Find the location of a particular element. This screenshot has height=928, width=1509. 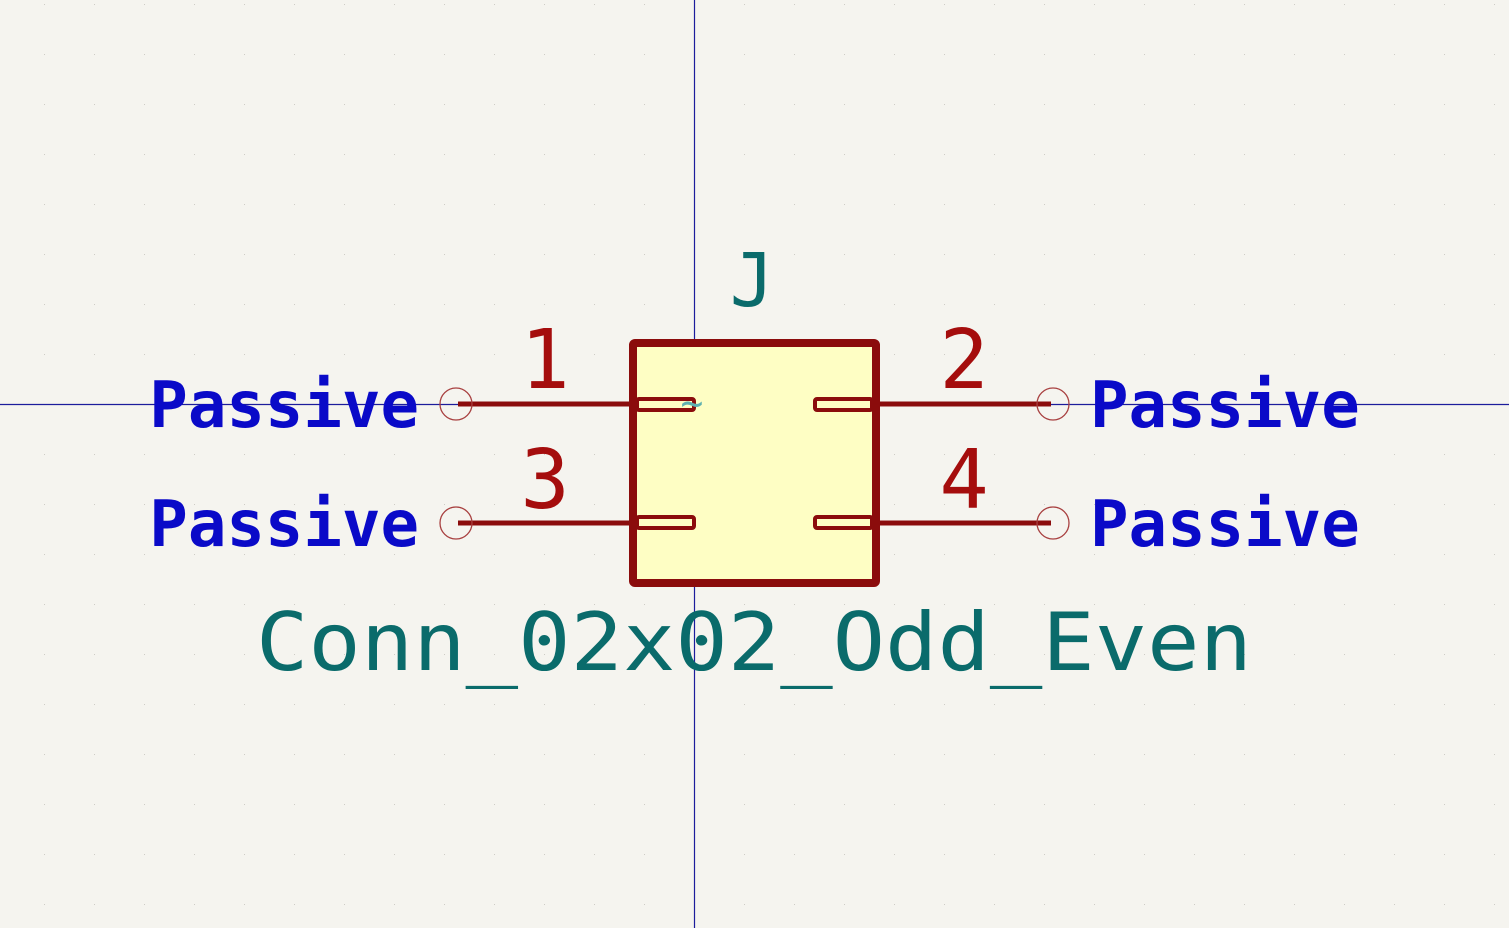

pin-1-type: Passive is located at coordinates (284, 406).